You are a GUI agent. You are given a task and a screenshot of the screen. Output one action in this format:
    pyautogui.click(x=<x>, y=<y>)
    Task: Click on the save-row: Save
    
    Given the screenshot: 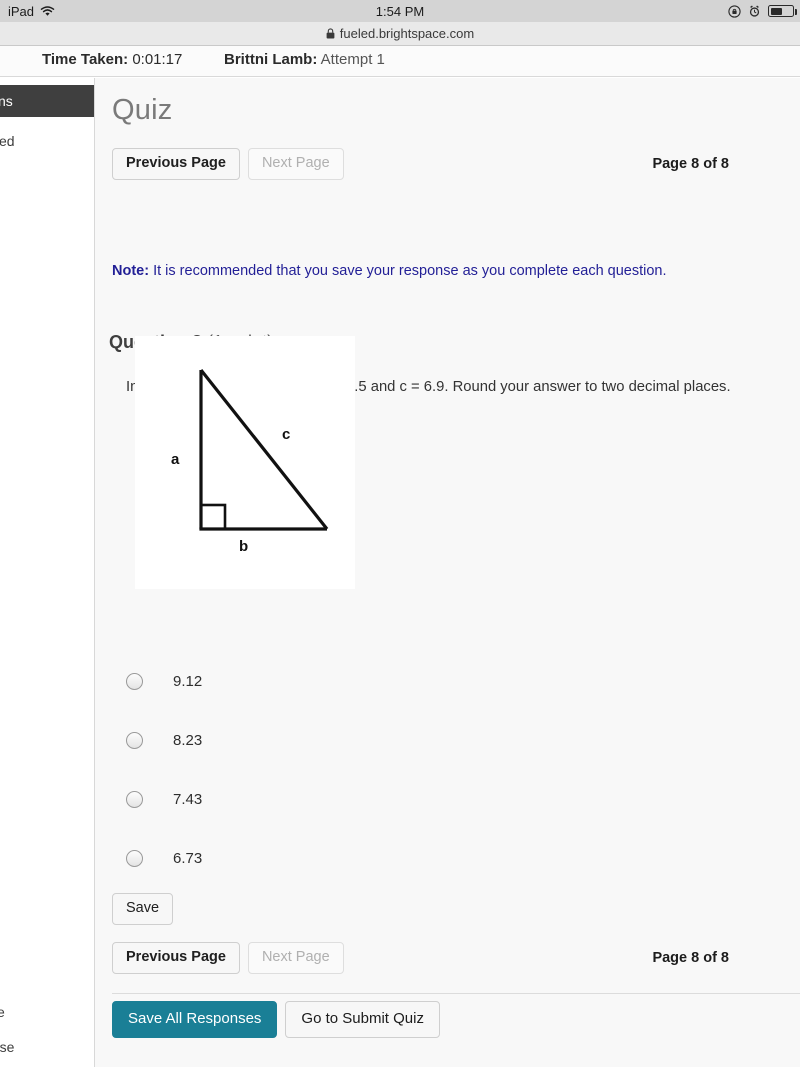 What is the action you would take?
    pyautogui.click(x=143, y=909)
    